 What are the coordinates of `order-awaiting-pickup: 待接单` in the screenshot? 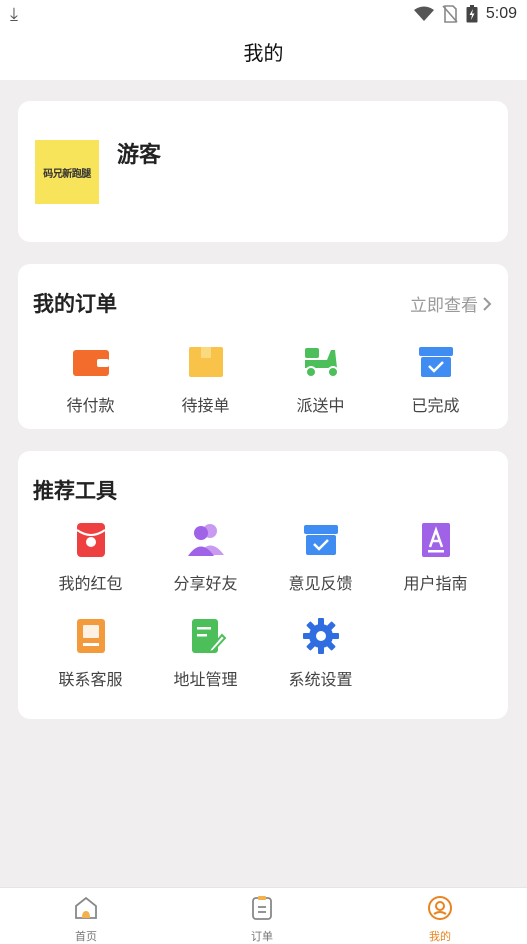 It's located at (205, 379).